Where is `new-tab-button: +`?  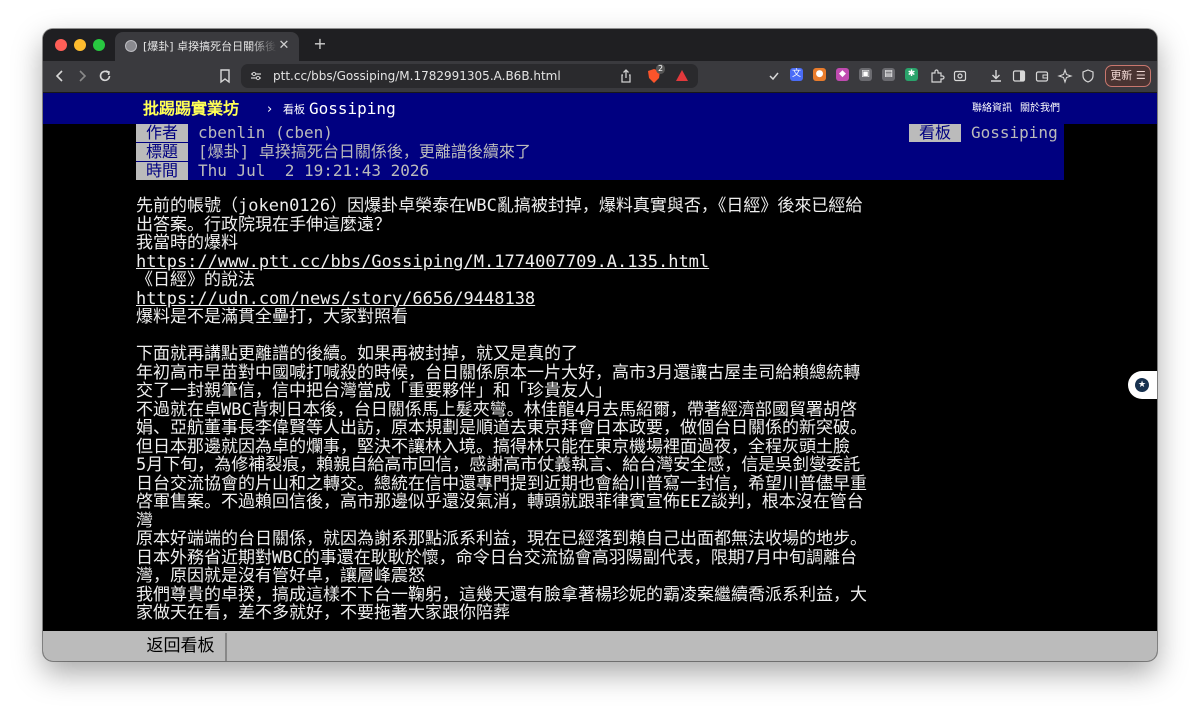 new-tab-button: + is located at coordinates (320, 44).